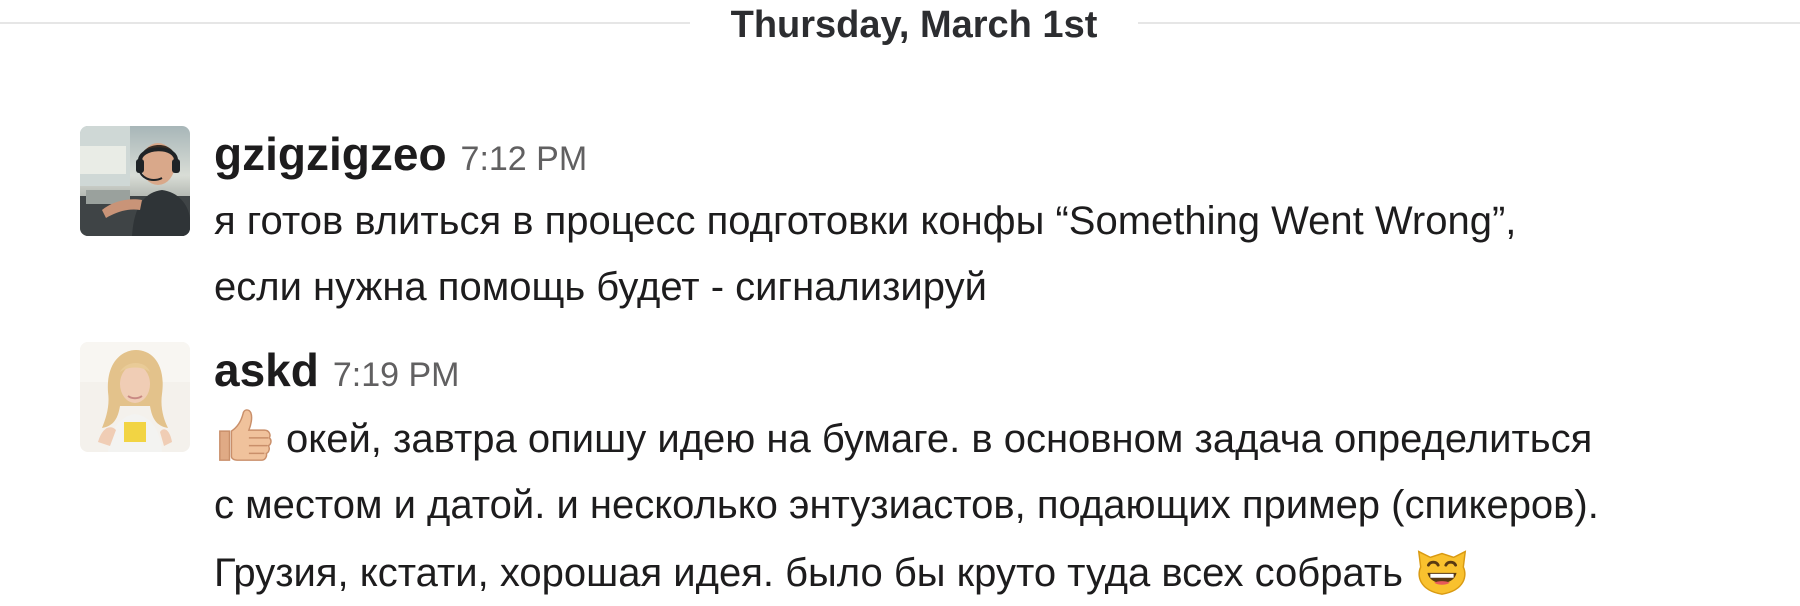 Image resolution: width=1800 pixels, height=606 pixels. I want to click on avatar-photo-woman-blonde, so click(135, 397).